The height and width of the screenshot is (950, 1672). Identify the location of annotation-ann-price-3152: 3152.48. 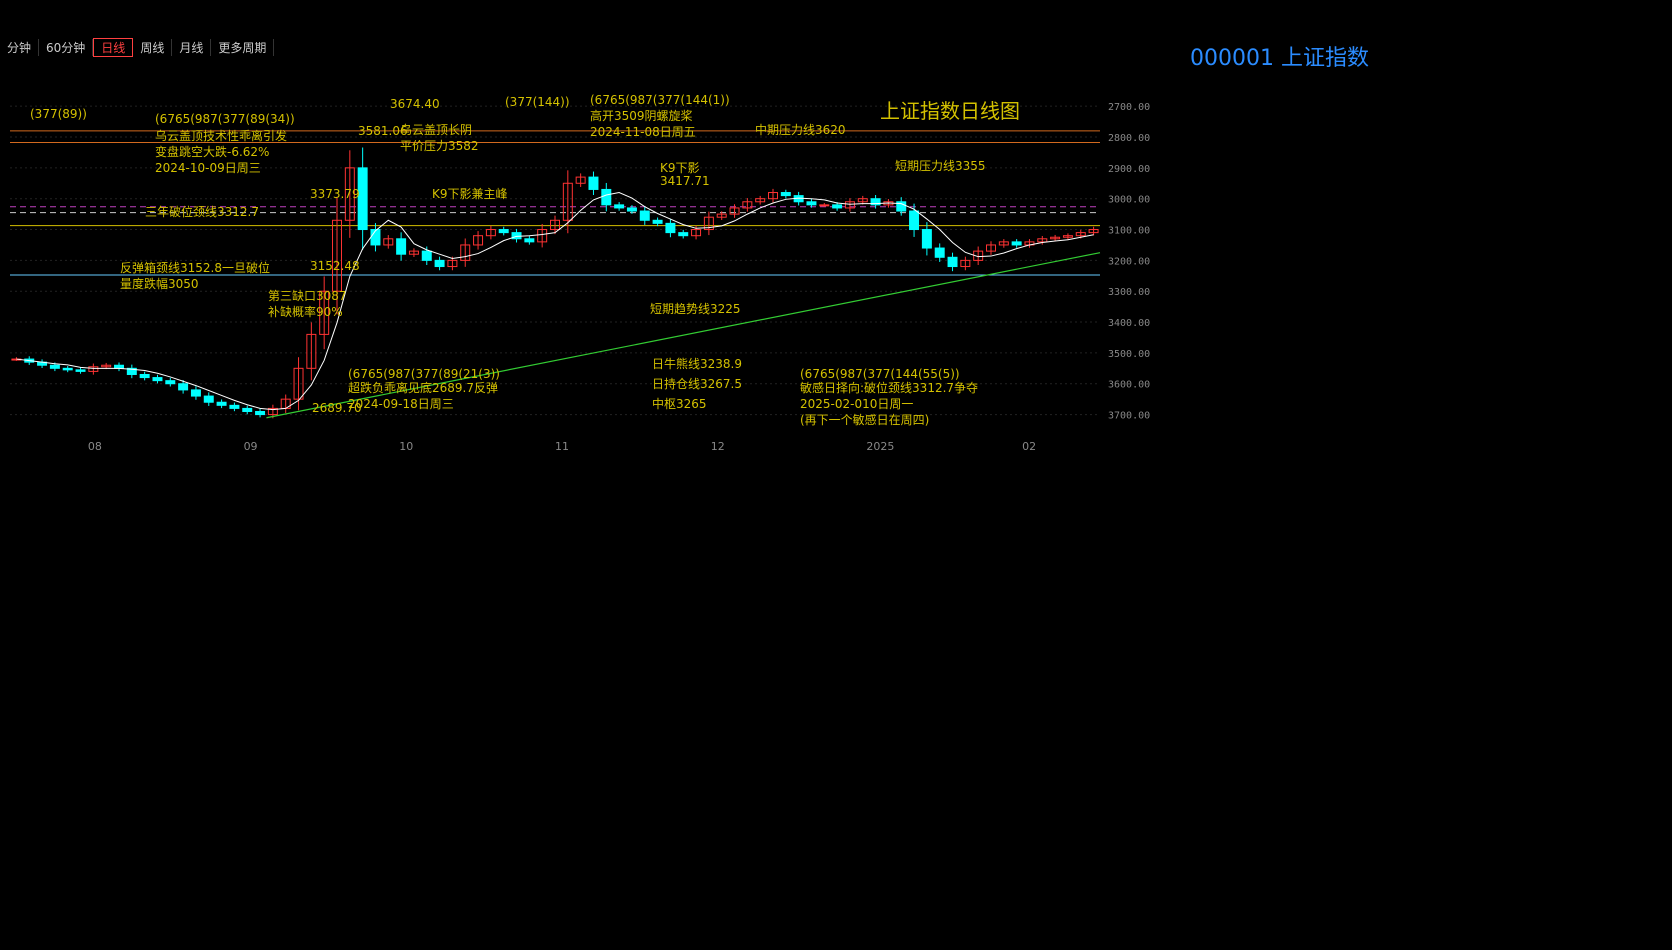
(335, 266).